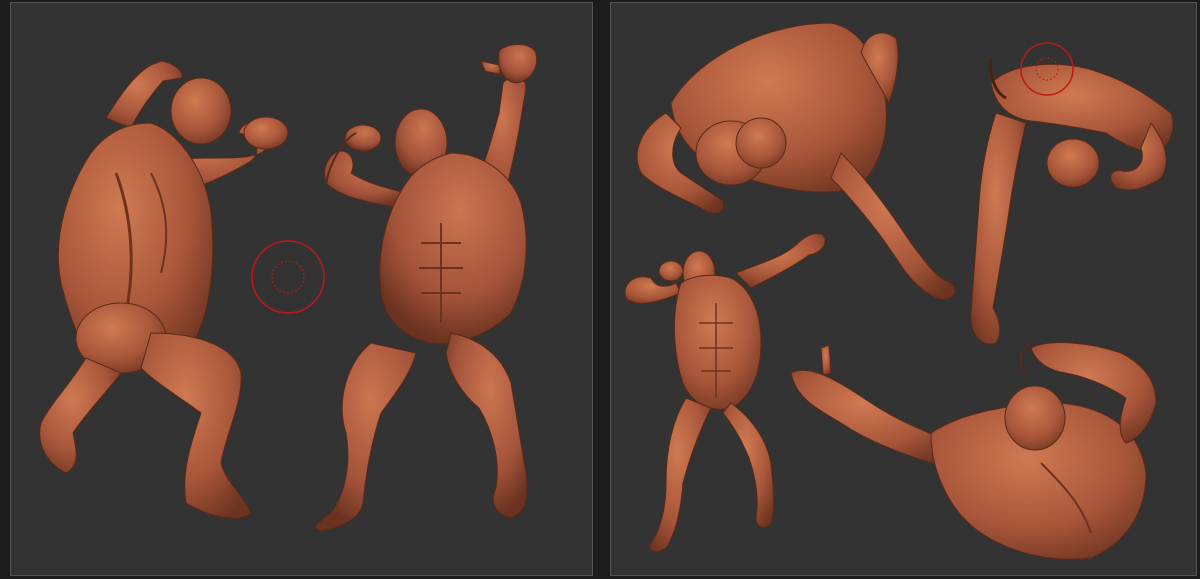  What do you see at coordinates (725, 392) in the screenshot?
I see `front-flex-figure` at bounding box center [725, 392].